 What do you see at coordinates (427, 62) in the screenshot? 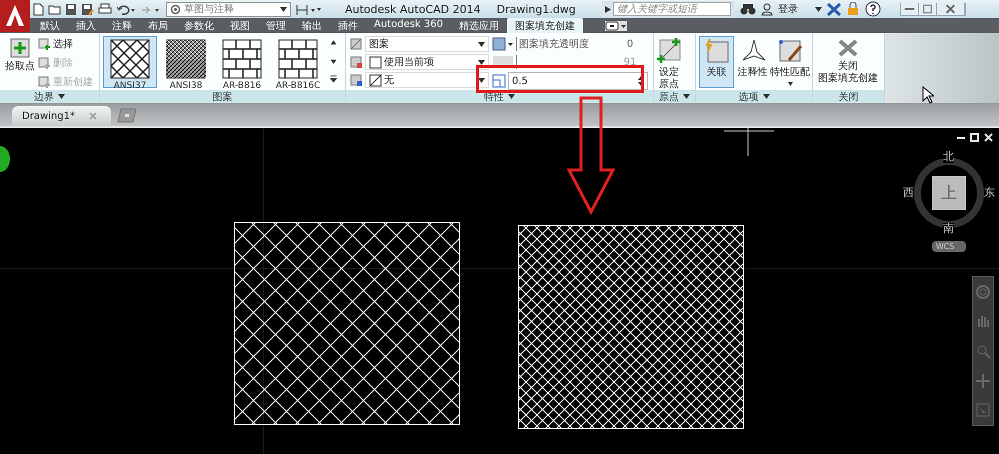
I see `property-dropdown: 使用当前项` at bounding box center [427, 62].